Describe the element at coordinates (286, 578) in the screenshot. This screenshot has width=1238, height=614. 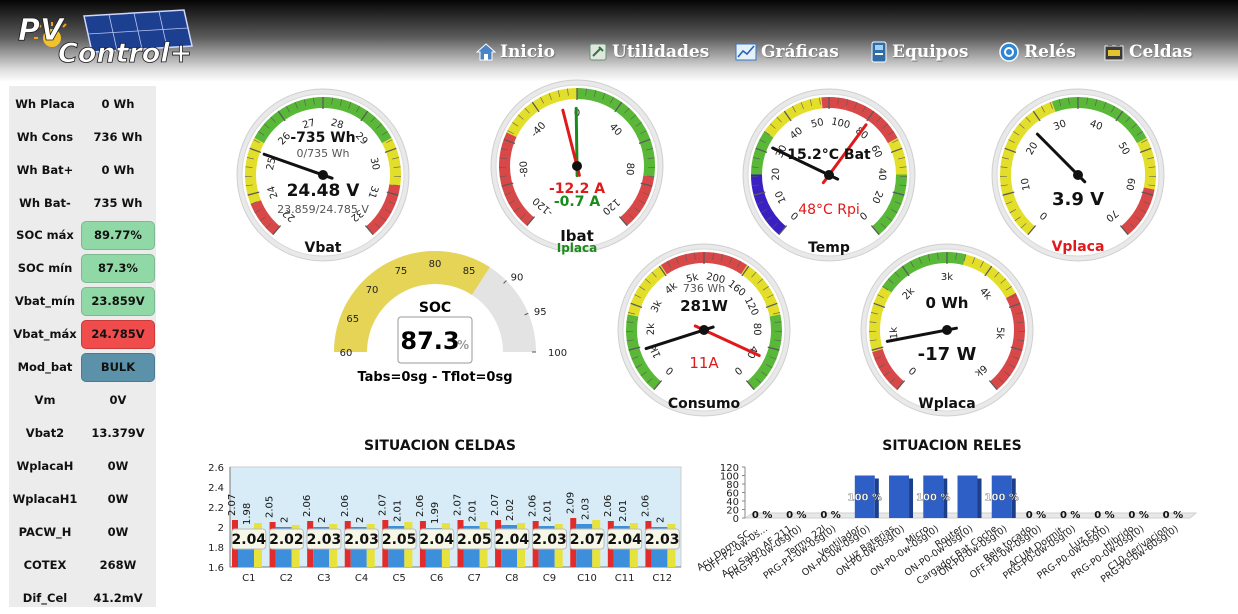
I see `celdas-x-label: C2` at that location.